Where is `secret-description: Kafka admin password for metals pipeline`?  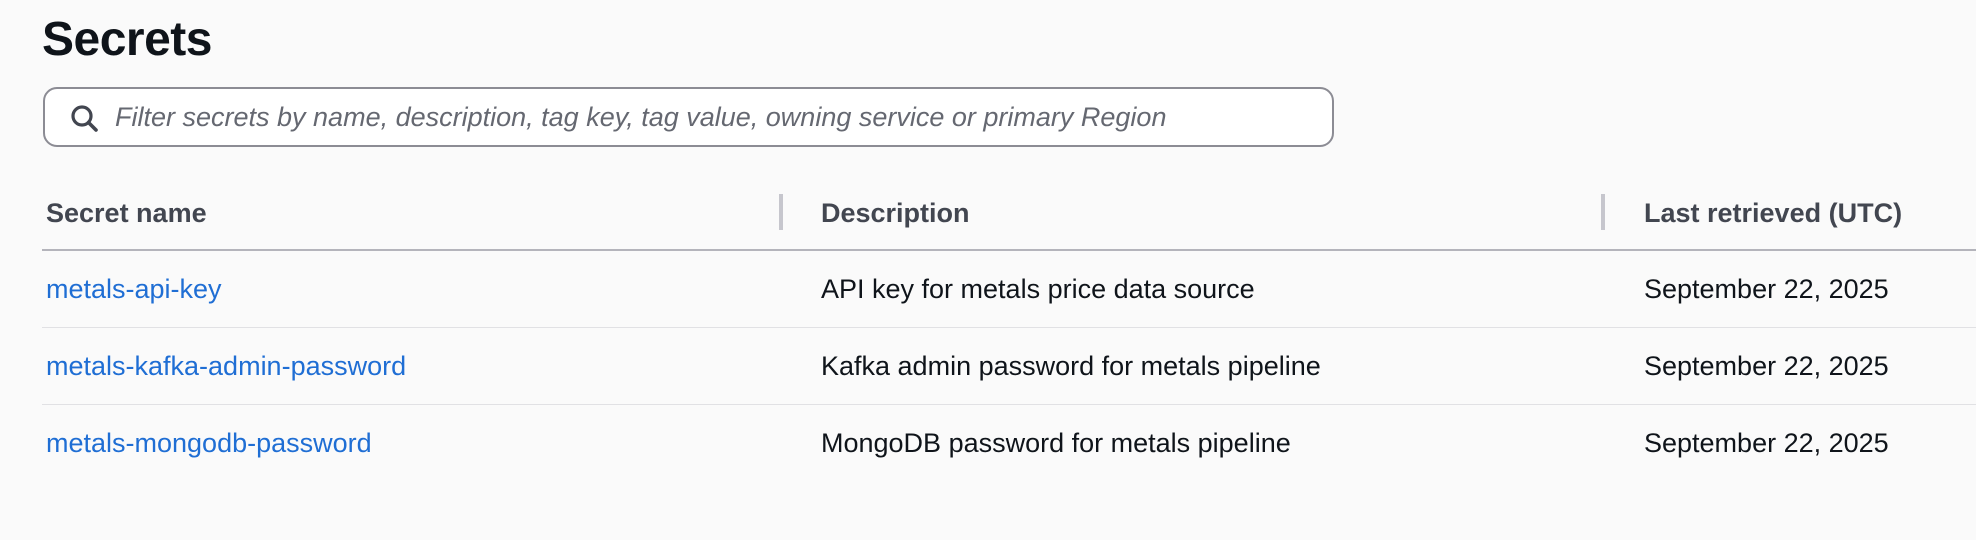 secret-description: Kafka admin password for metals pipeline is located at coordinates (1071, 366).